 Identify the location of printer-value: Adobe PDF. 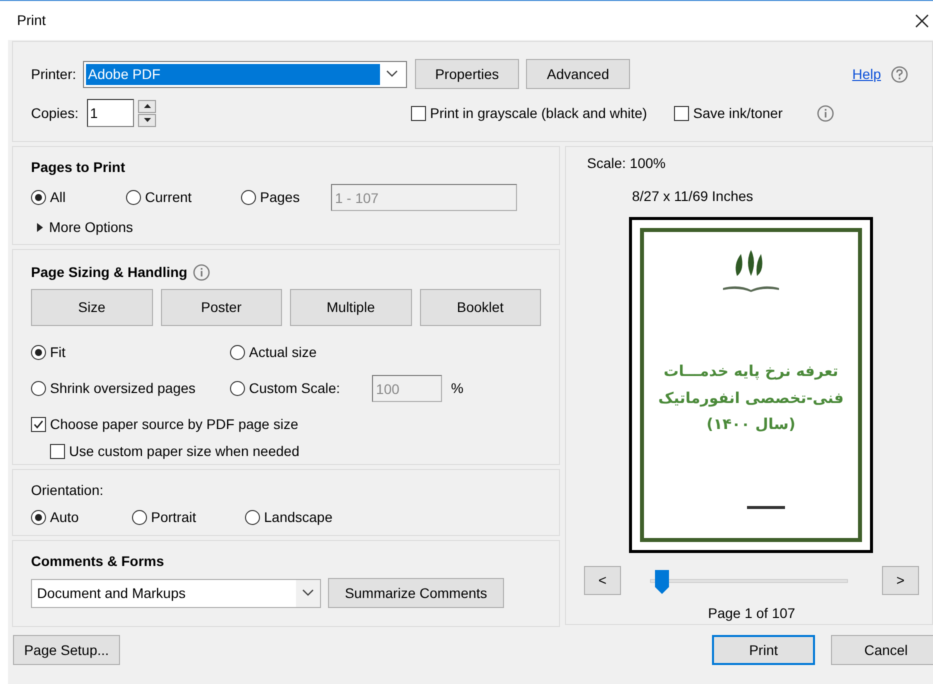
(233, 74).